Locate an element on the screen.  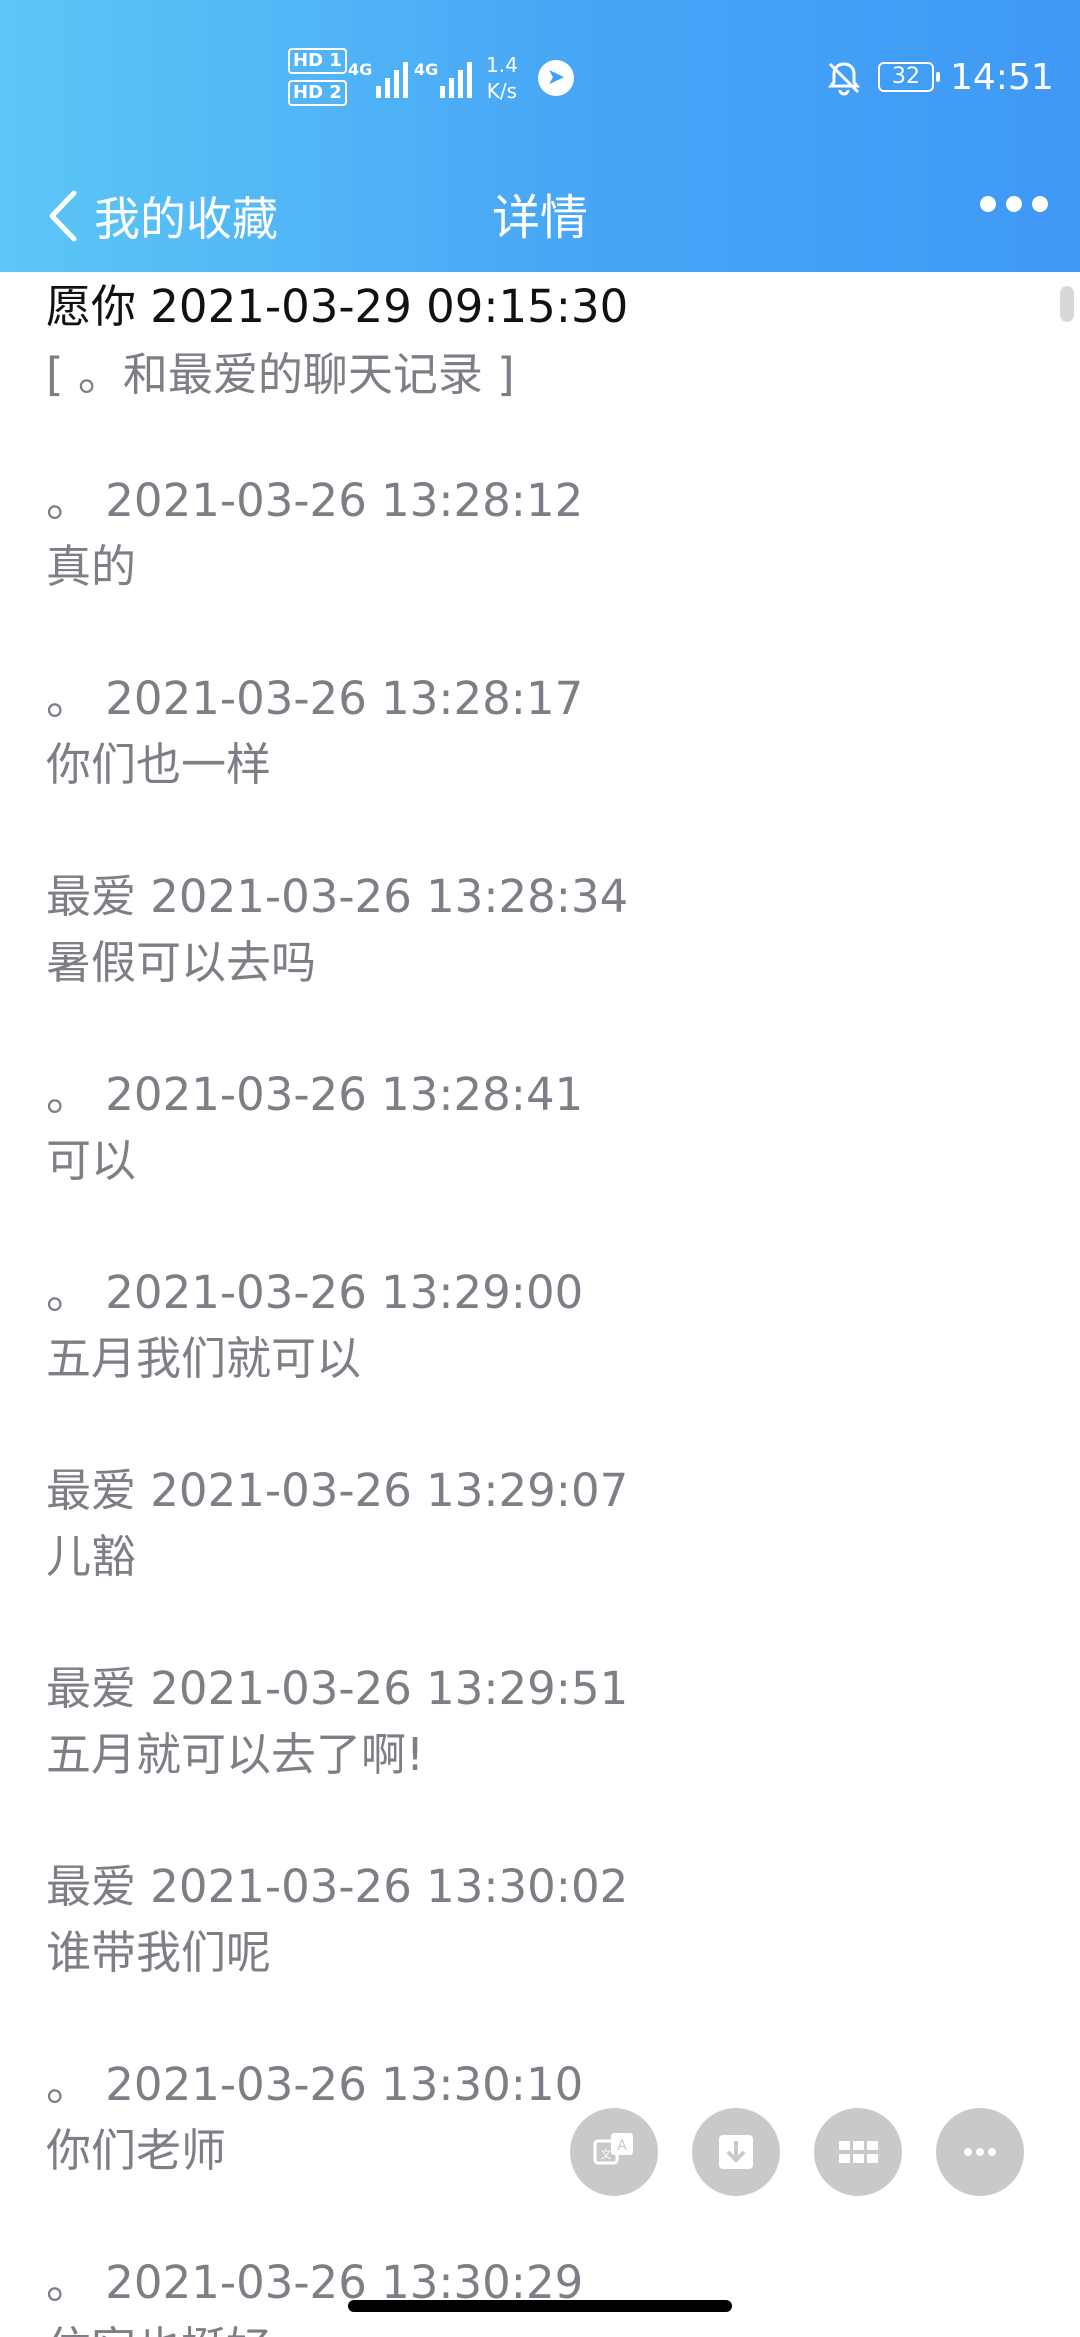
network-type-1: 4G is located at coordinates (360, 69).